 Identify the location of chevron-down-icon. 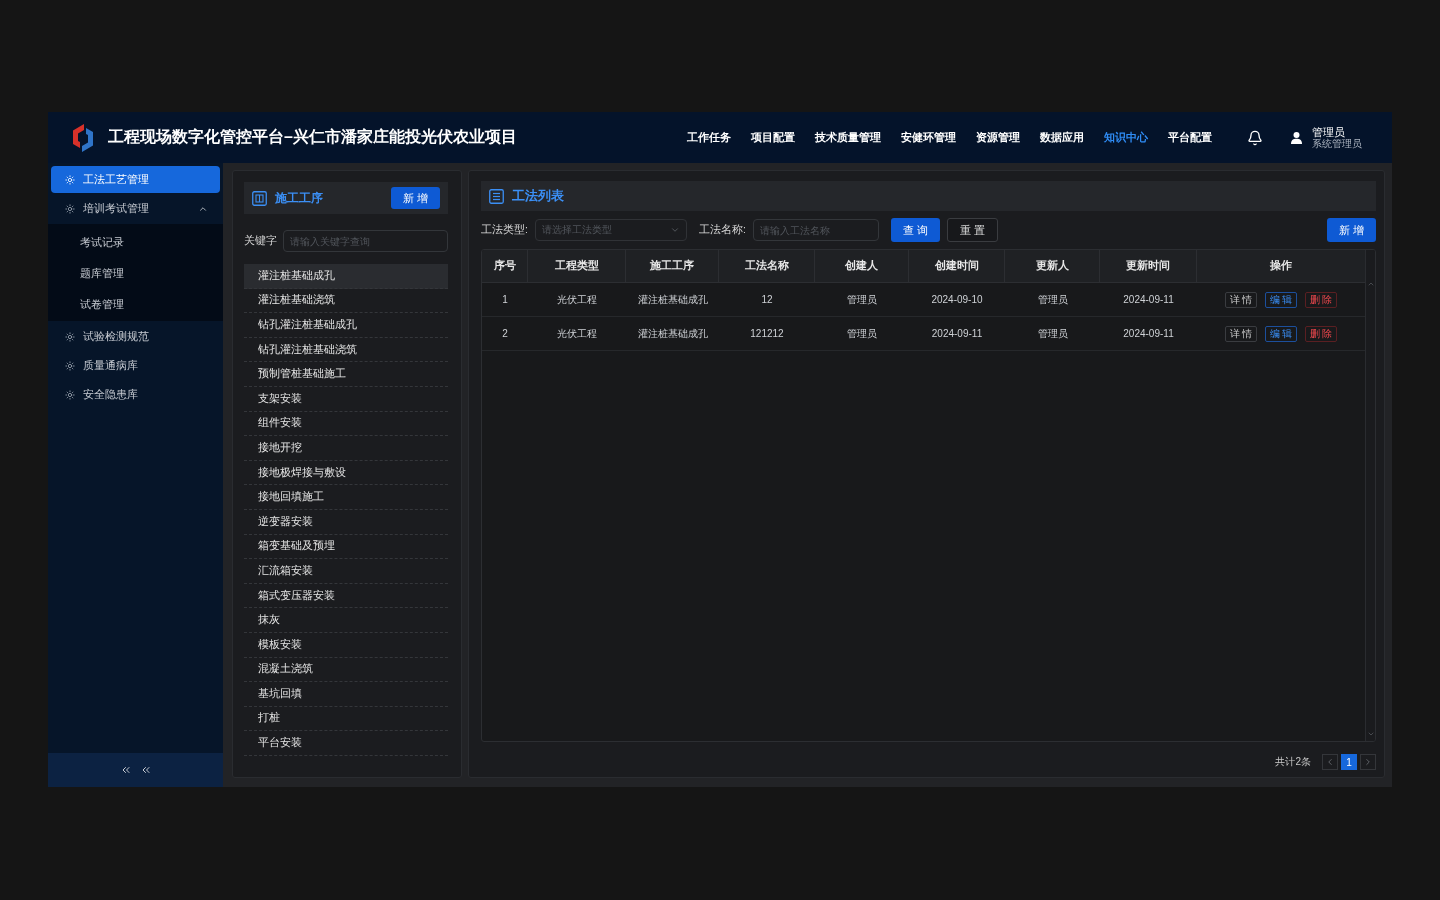
(674, 230).